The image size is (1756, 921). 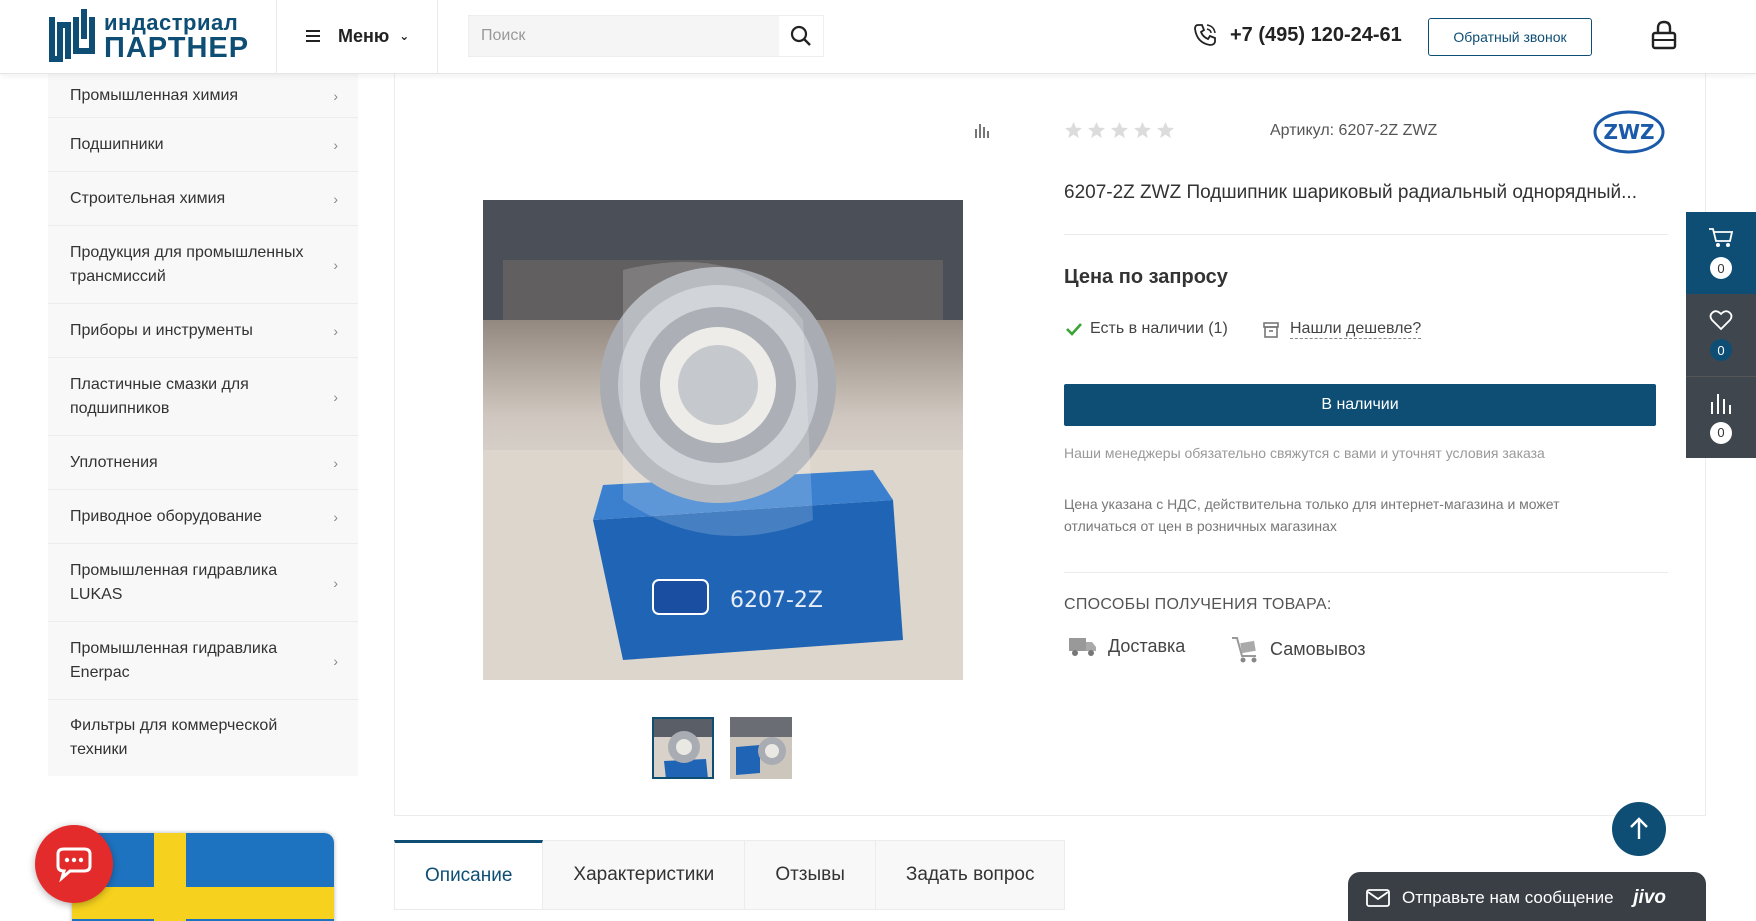 I want to click on compare-icon, so click(x=983, y=132).